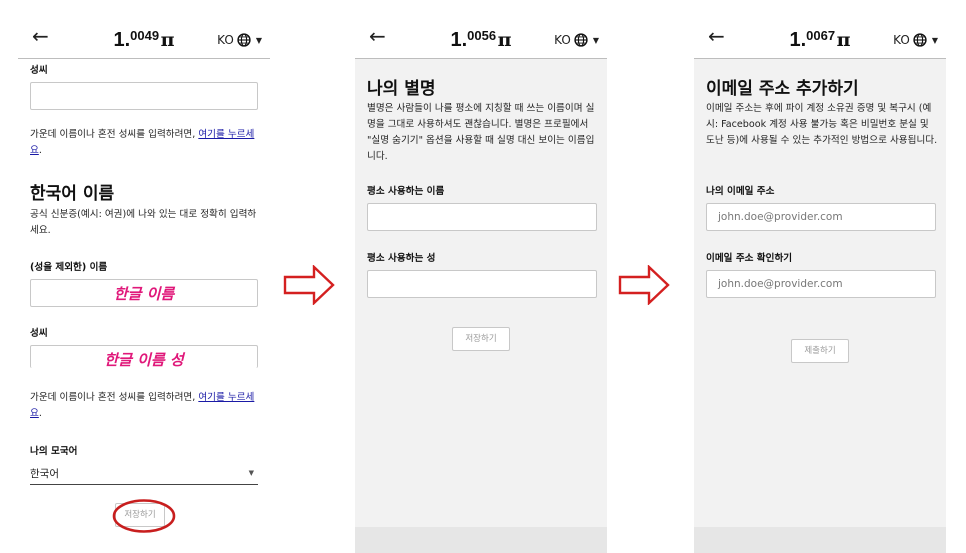 The image size is (966, 553). I want to click on field-label-surname-top: 성씨, so click(39, 70).